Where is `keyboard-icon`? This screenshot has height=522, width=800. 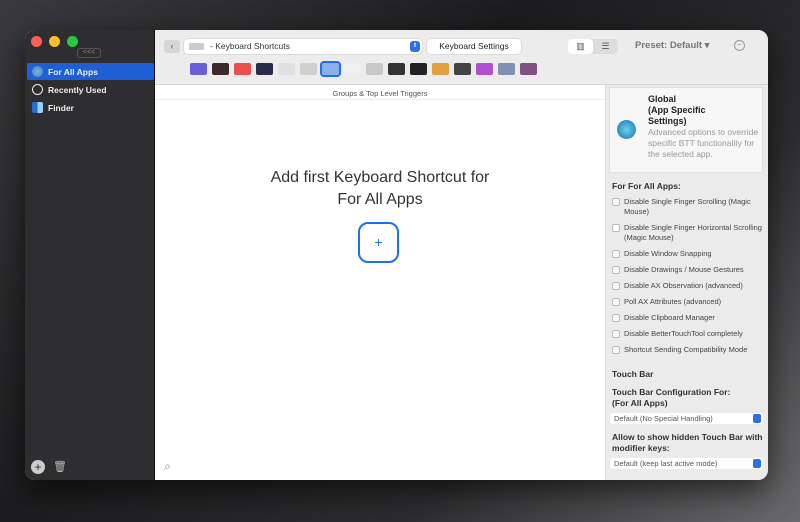 keyboard-icon is located at coordinates (196, 46).